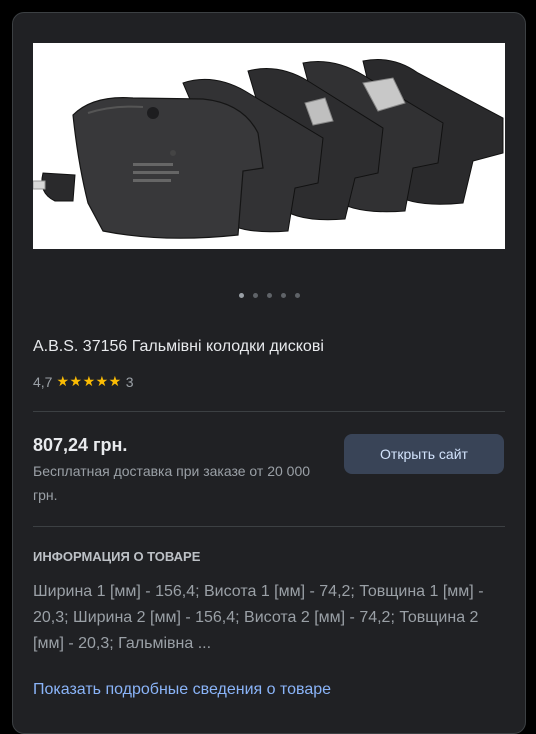  I want to click on rating-count: 3, so click(129, 381).